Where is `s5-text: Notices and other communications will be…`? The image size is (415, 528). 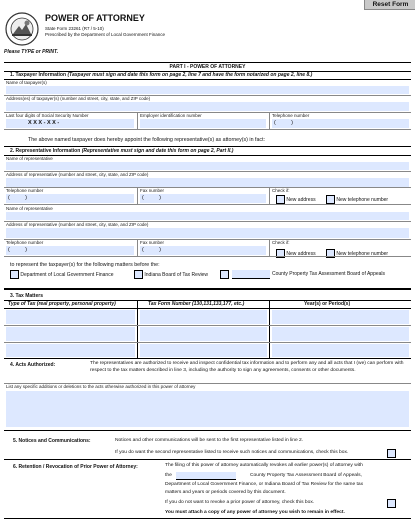 s5-text: Notices and other communications will be… is located at coordinates (209, 440).